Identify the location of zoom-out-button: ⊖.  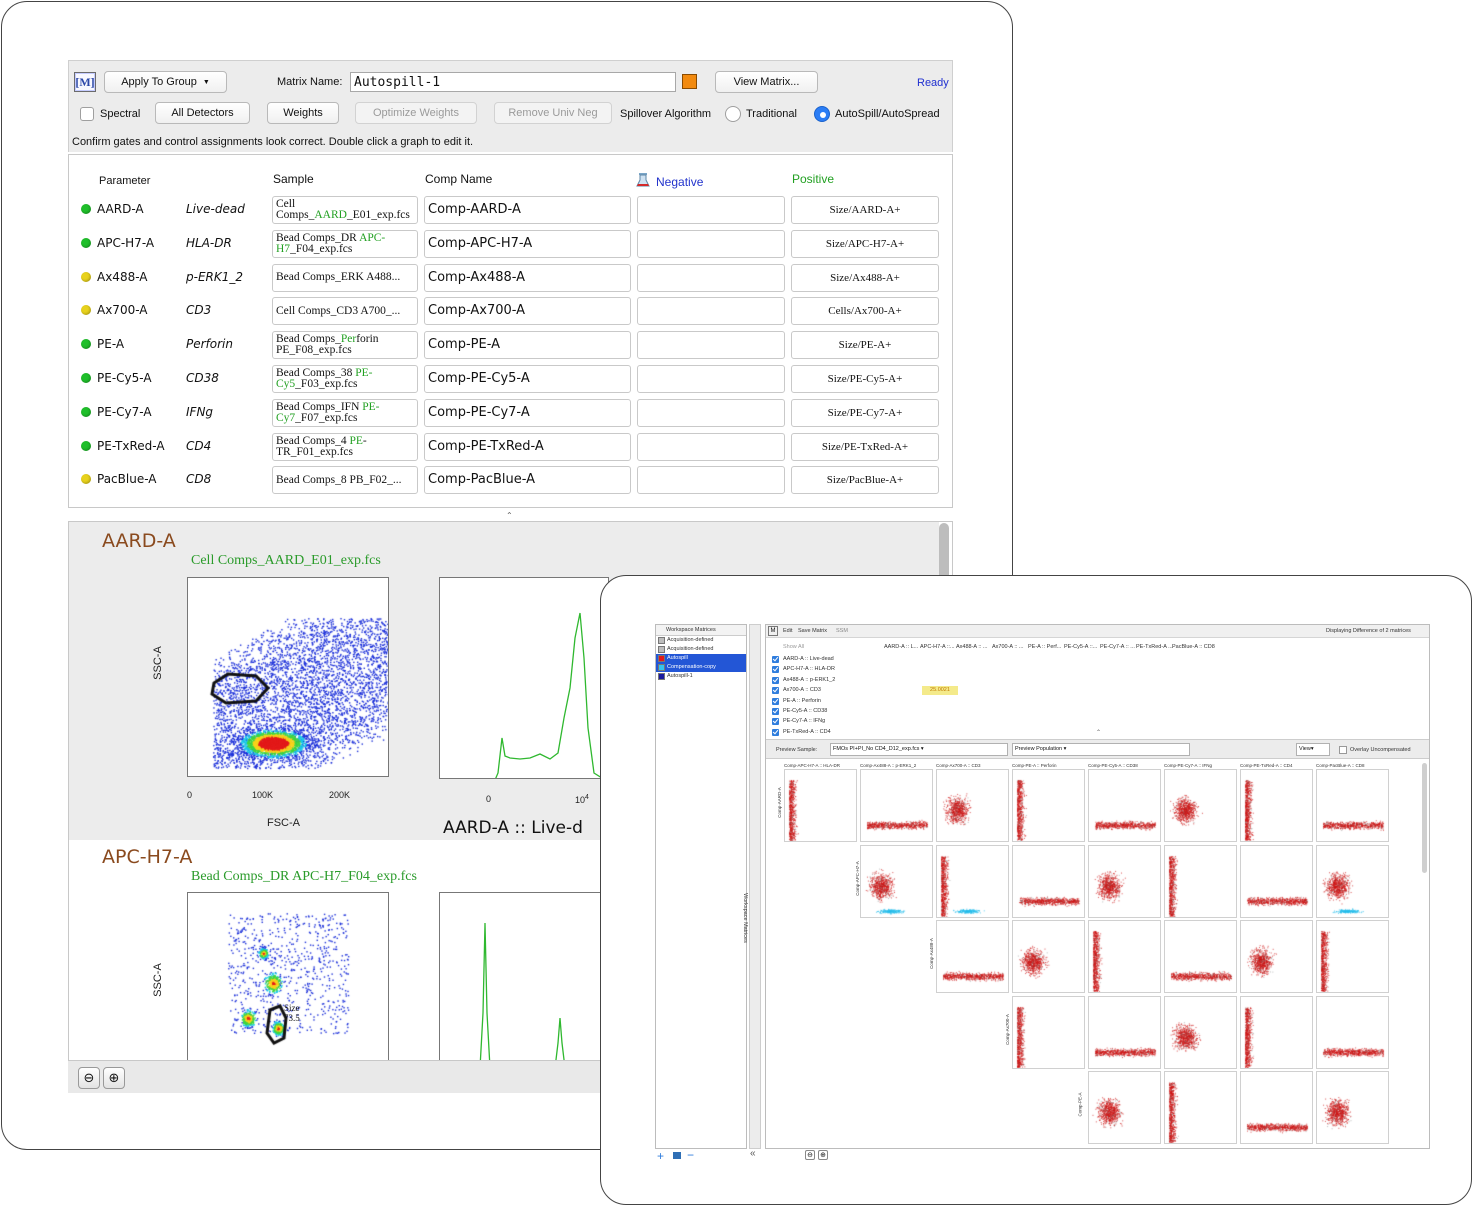
(810, 1155).